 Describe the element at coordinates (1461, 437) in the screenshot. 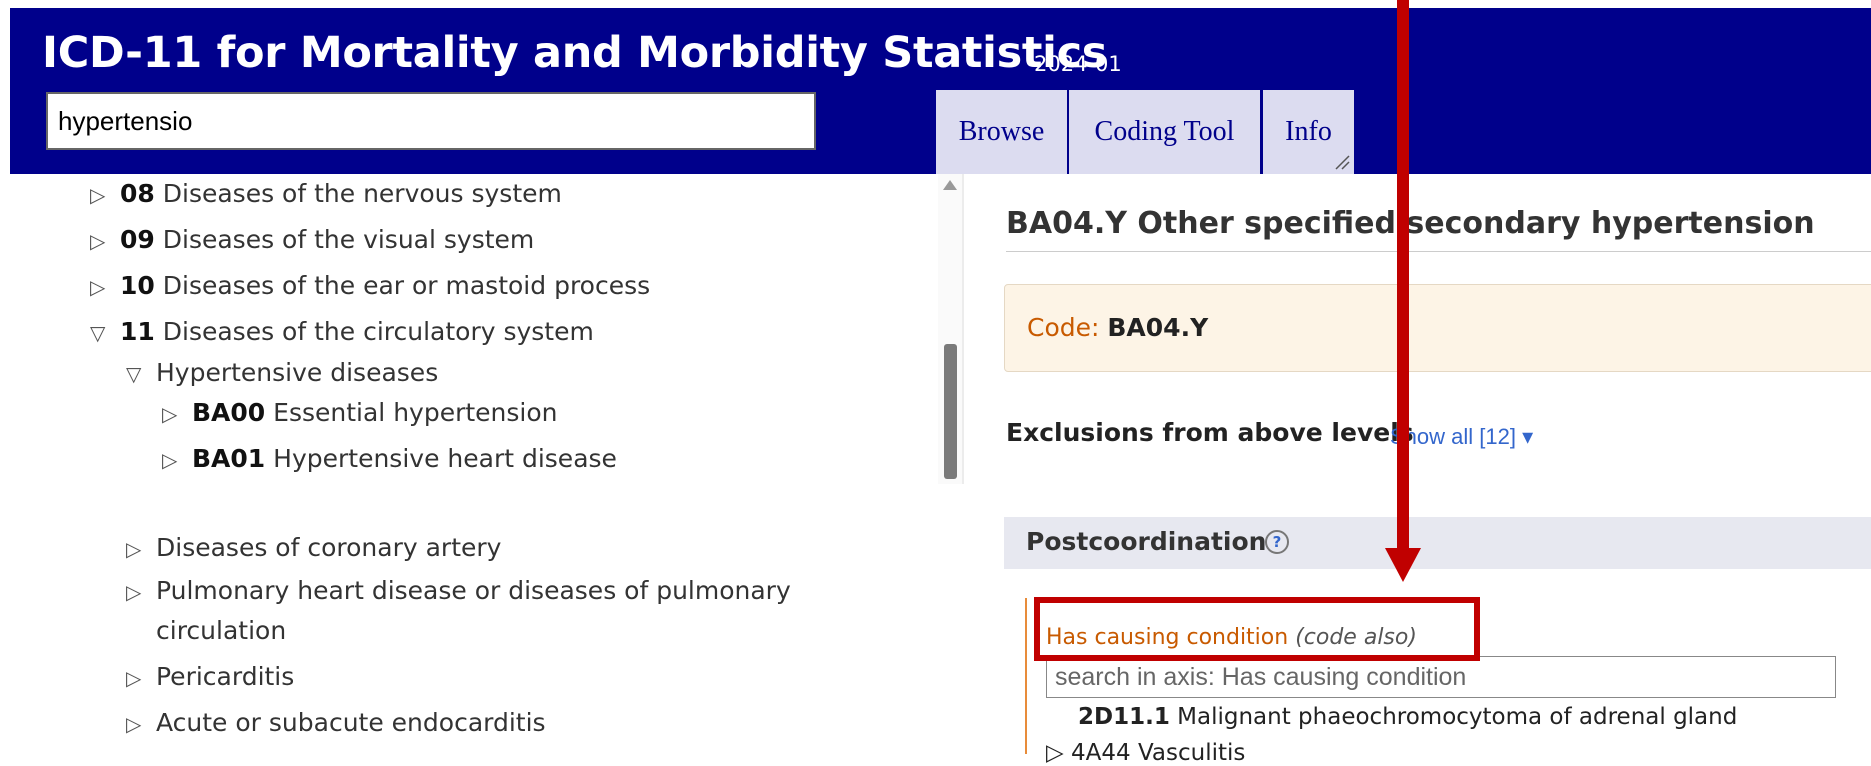

I see `show-all-exclusions-link: Show all [12] ▾` at that location.